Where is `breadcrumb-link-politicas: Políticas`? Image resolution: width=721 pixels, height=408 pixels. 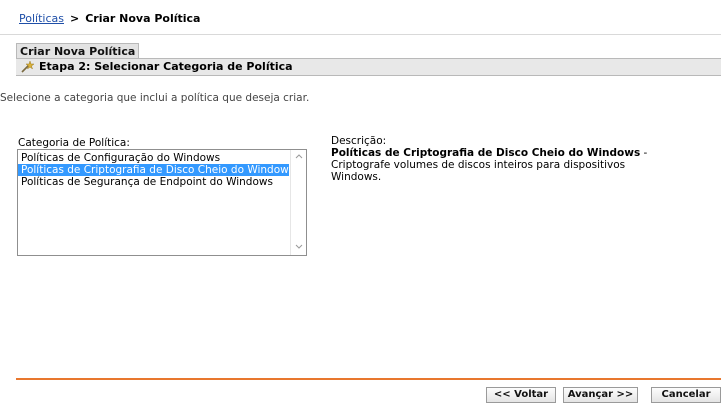 breadcrumb-link-politicas: Políticas is located at coordinates (41, 18).